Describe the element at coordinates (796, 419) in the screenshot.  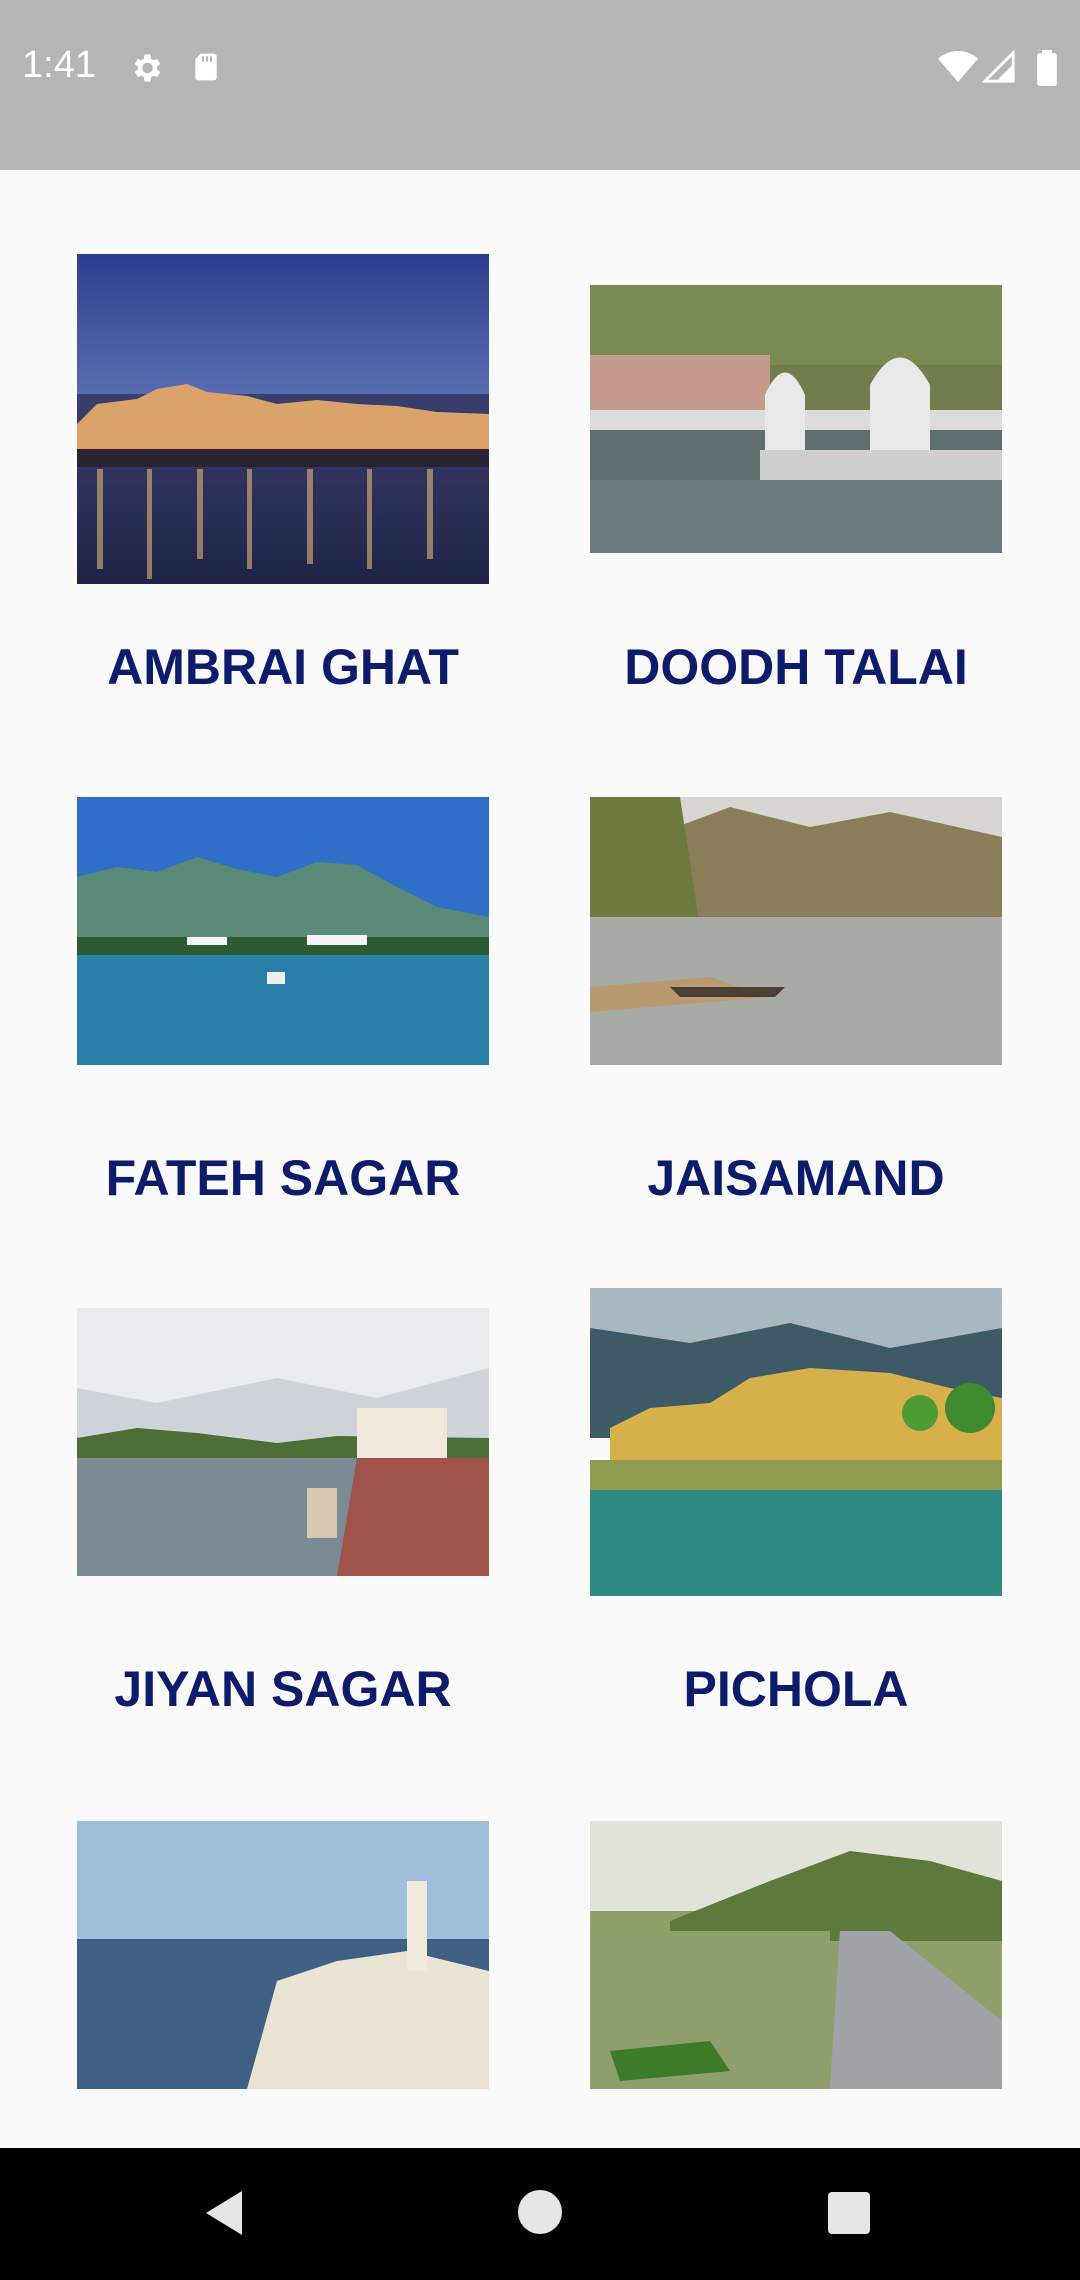
I see `lake-image-doodh-talai` at that location.